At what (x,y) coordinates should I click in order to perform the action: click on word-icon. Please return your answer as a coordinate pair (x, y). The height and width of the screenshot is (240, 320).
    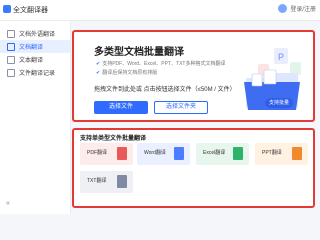
    Looking at the image, I should click on (179, 153).